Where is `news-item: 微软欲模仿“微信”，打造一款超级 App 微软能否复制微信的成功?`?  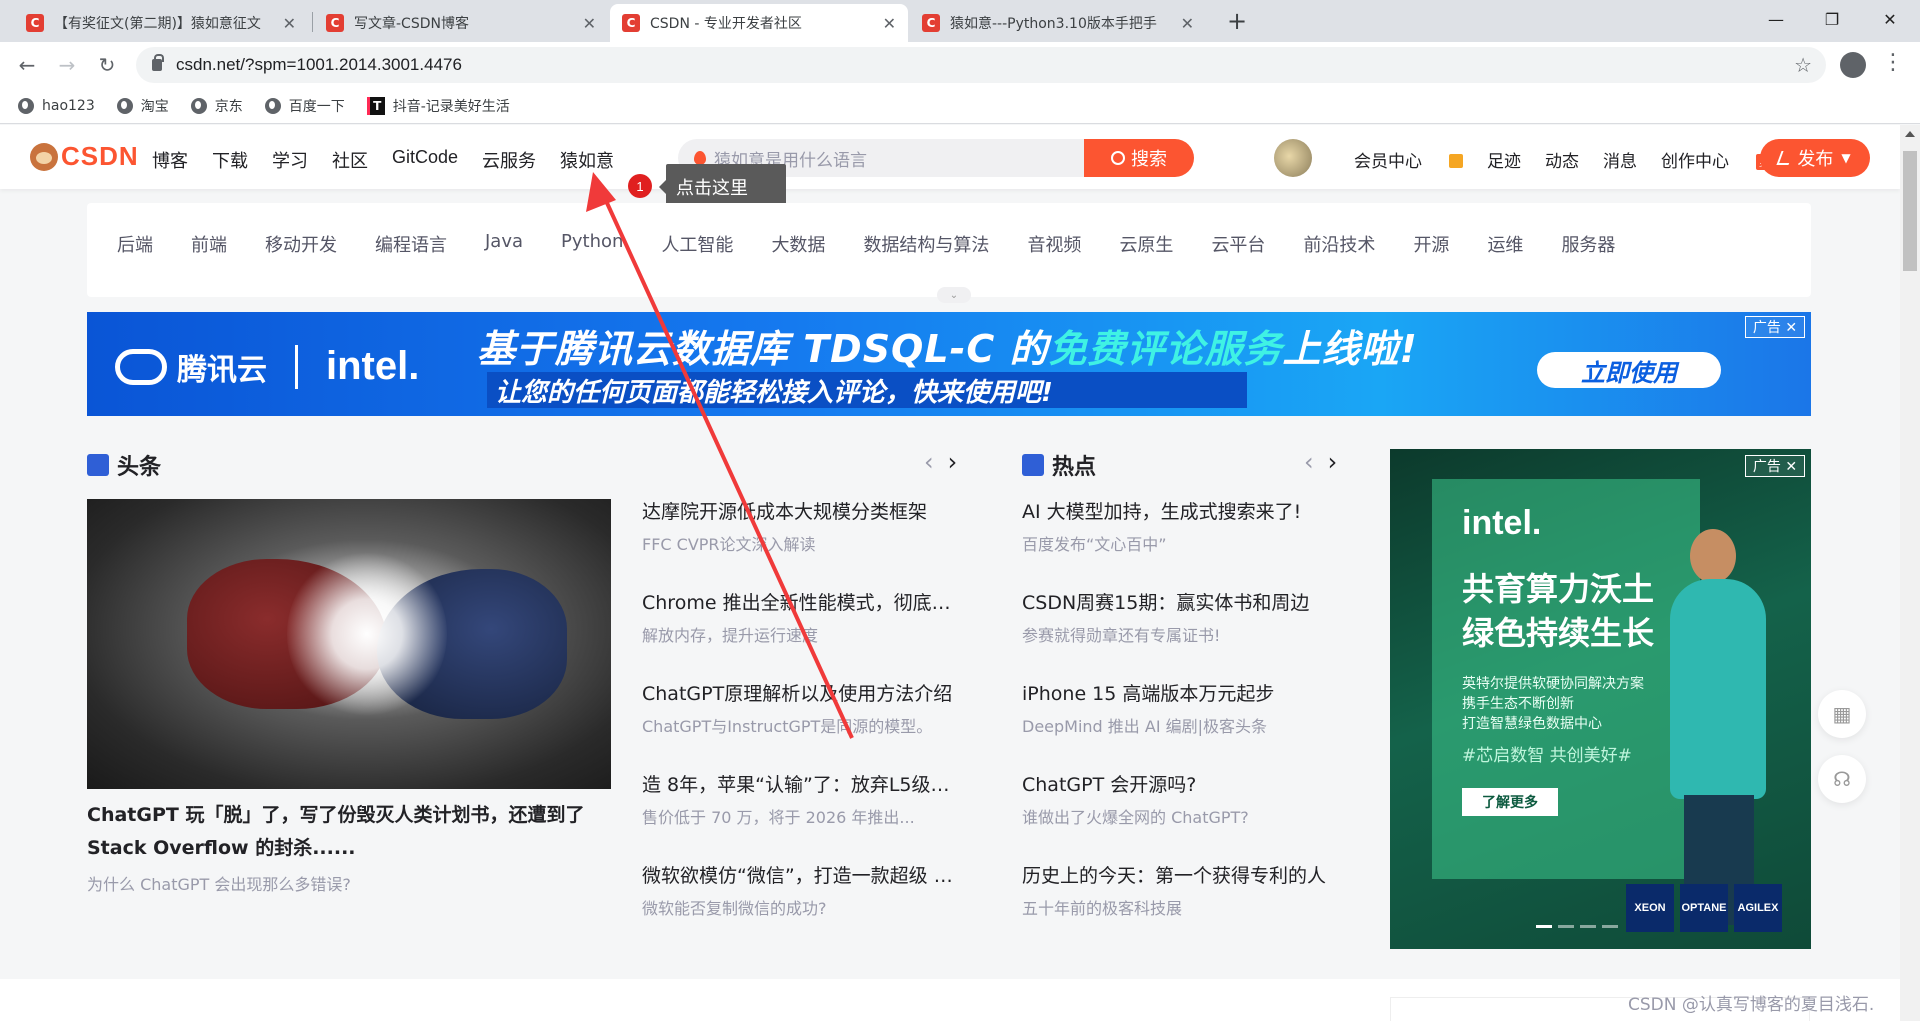
news-item: 微软欲模仿“微信”，打造一款超级 App 微软能否复制微信的成功? is located at coordinates (802, 908).